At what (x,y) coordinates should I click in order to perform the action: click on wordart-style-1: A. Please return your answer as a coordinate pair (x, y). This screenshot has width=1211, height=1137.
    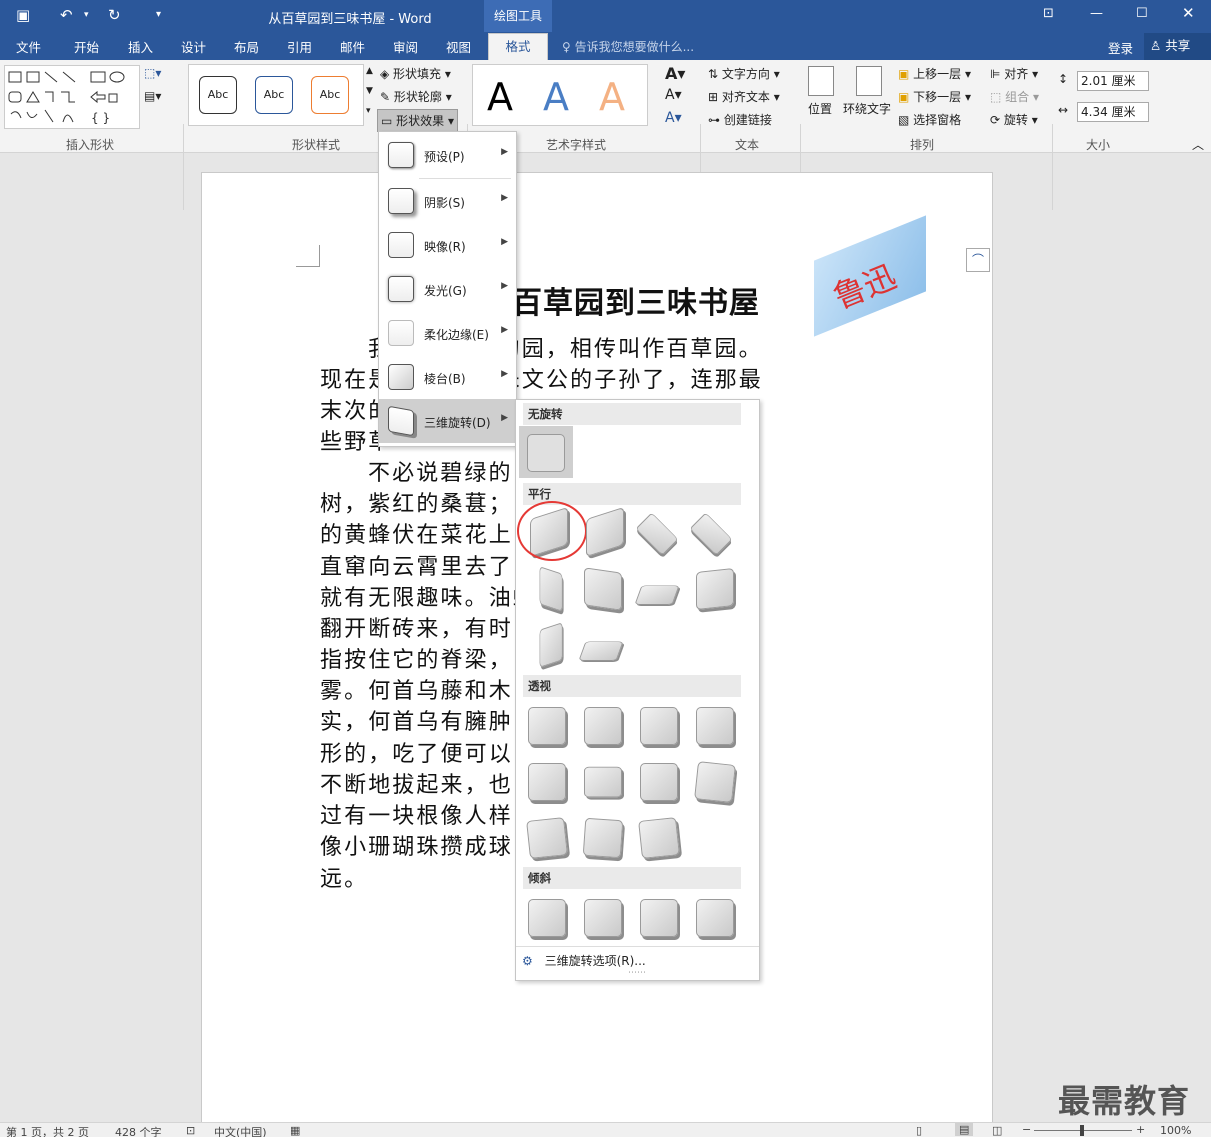
    Looking at the image, I should click on (500, 97).